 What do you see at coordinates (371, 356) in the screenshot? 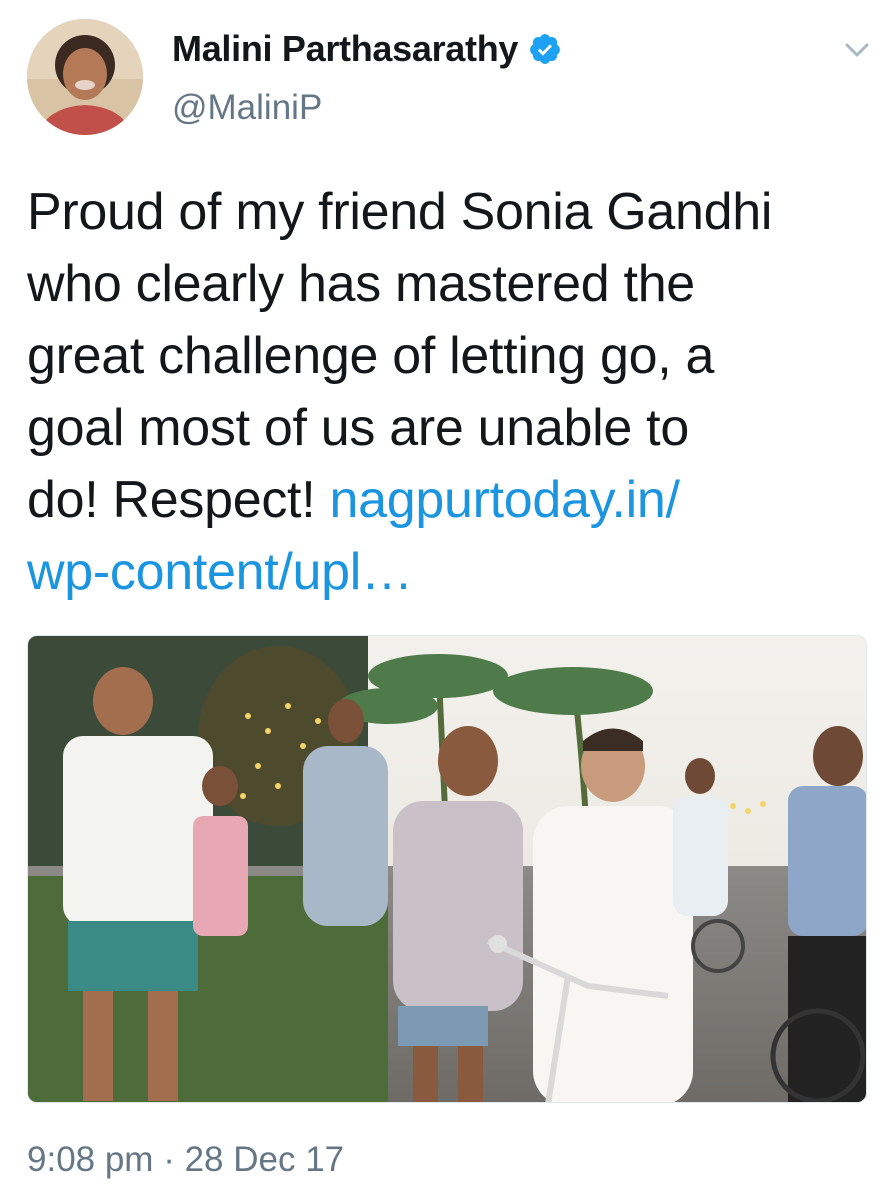
I see `tweet-text-line: great challenge of letting go, a` at bounding box center [371, 356].